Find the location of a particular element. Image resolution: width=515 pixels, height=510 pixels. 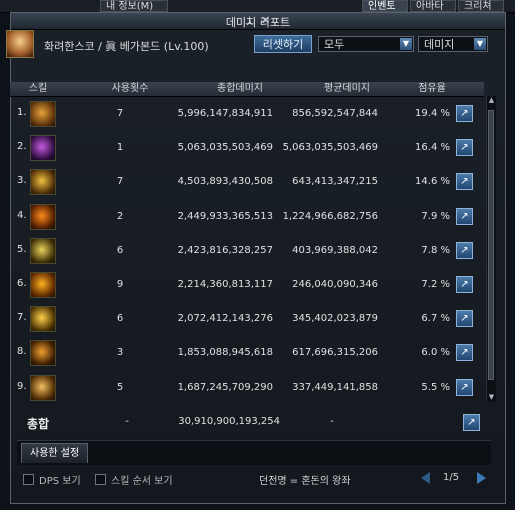

character-avatar is located at coordinates (20, 44).